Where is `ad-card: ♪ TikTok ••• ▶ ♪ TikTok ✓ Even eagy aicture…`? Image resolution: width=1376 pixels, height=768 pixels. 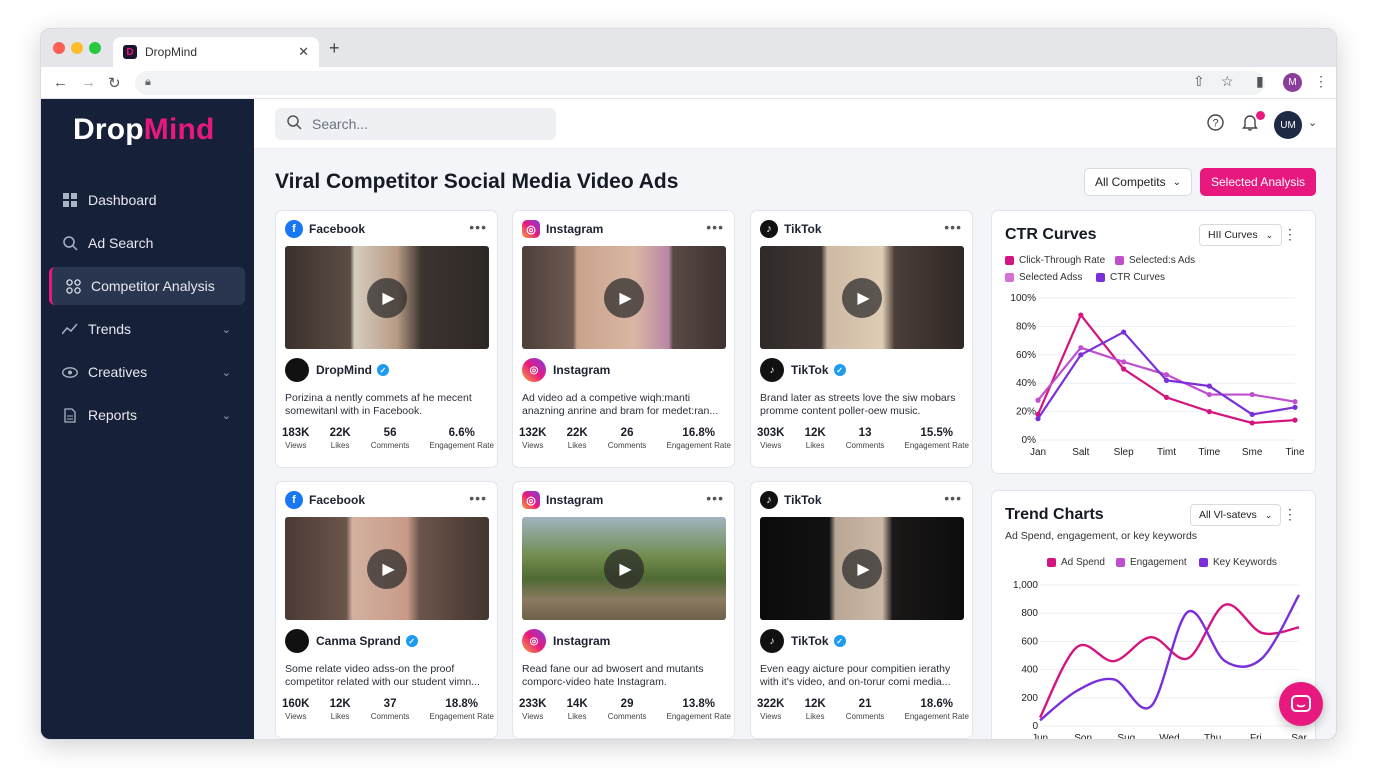 ad-card: ♪ TikTok ••• ▶ ♪ TikTok ✓ Even eagy aicture… is located at coordinates (861, 610).